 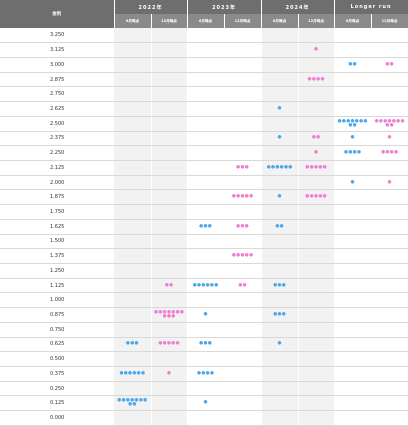 What do you see at coordinates (57, 212) in the screenshot?
I see `rate-label: 1.750` at bounding box center [57, 212].